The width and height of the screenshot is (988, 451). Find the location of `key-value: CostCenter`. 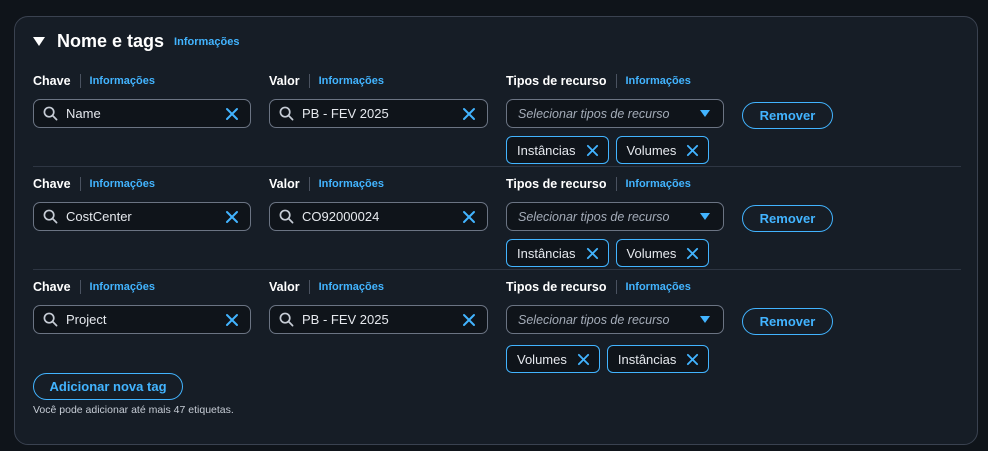

key-value: CostCenter is located at coordinates (99, 216).